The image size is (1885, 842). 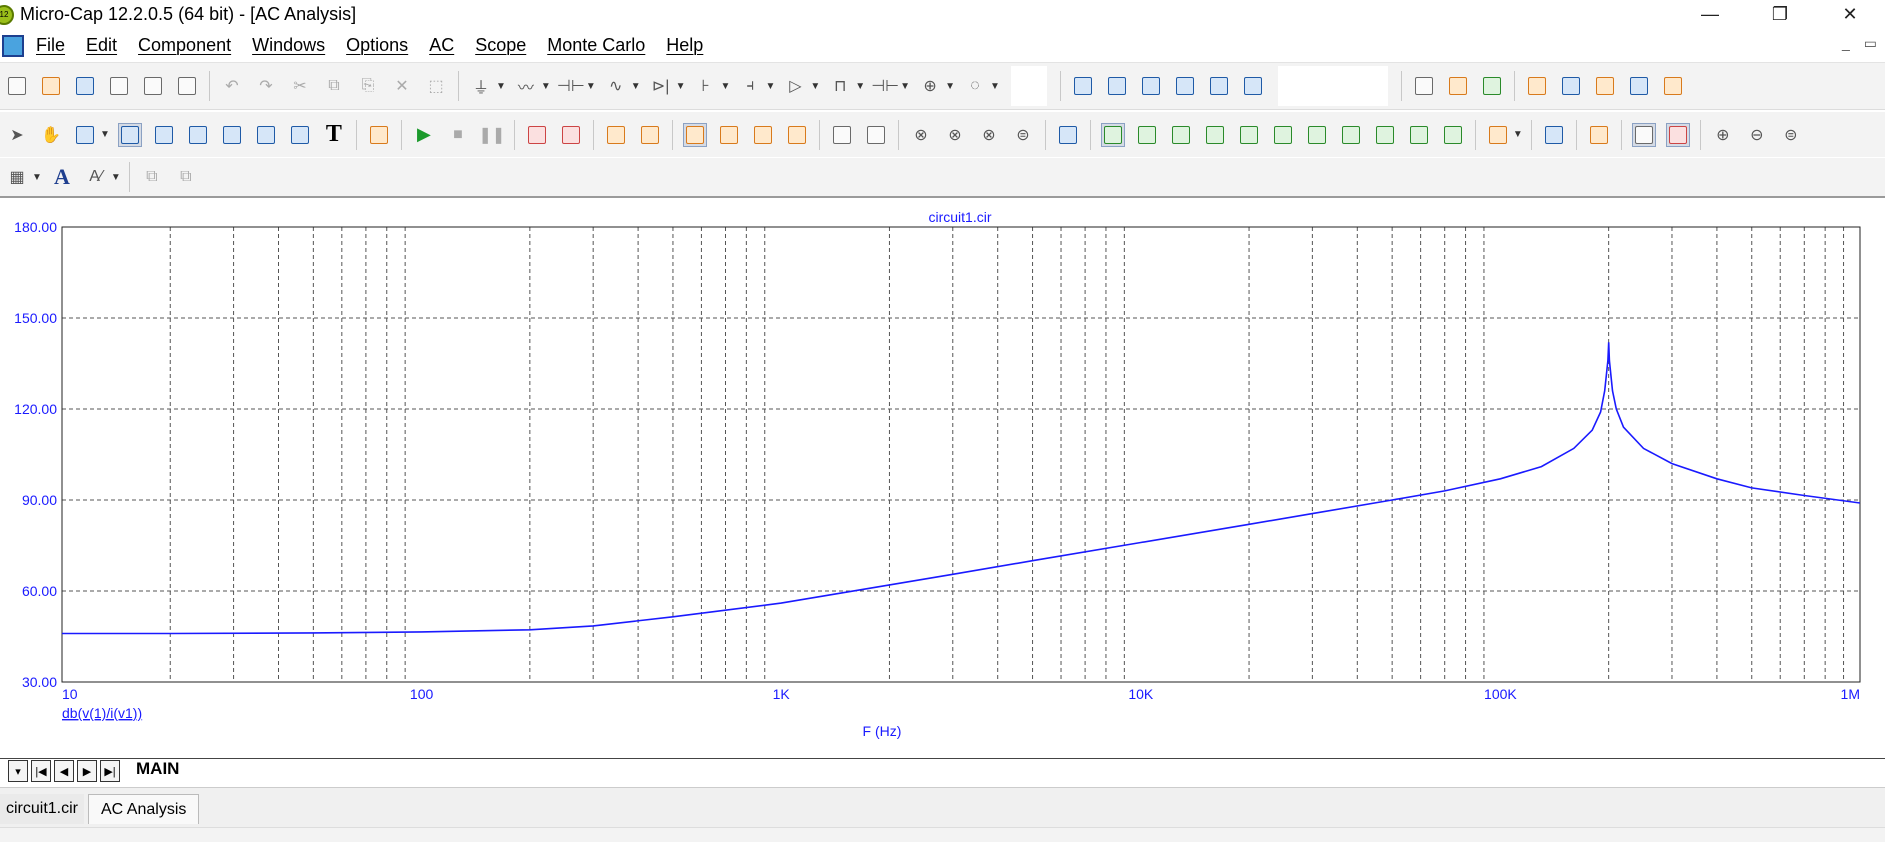 I want to click on zoom-out-icon: ⊖, so click(x=1757, y=135).